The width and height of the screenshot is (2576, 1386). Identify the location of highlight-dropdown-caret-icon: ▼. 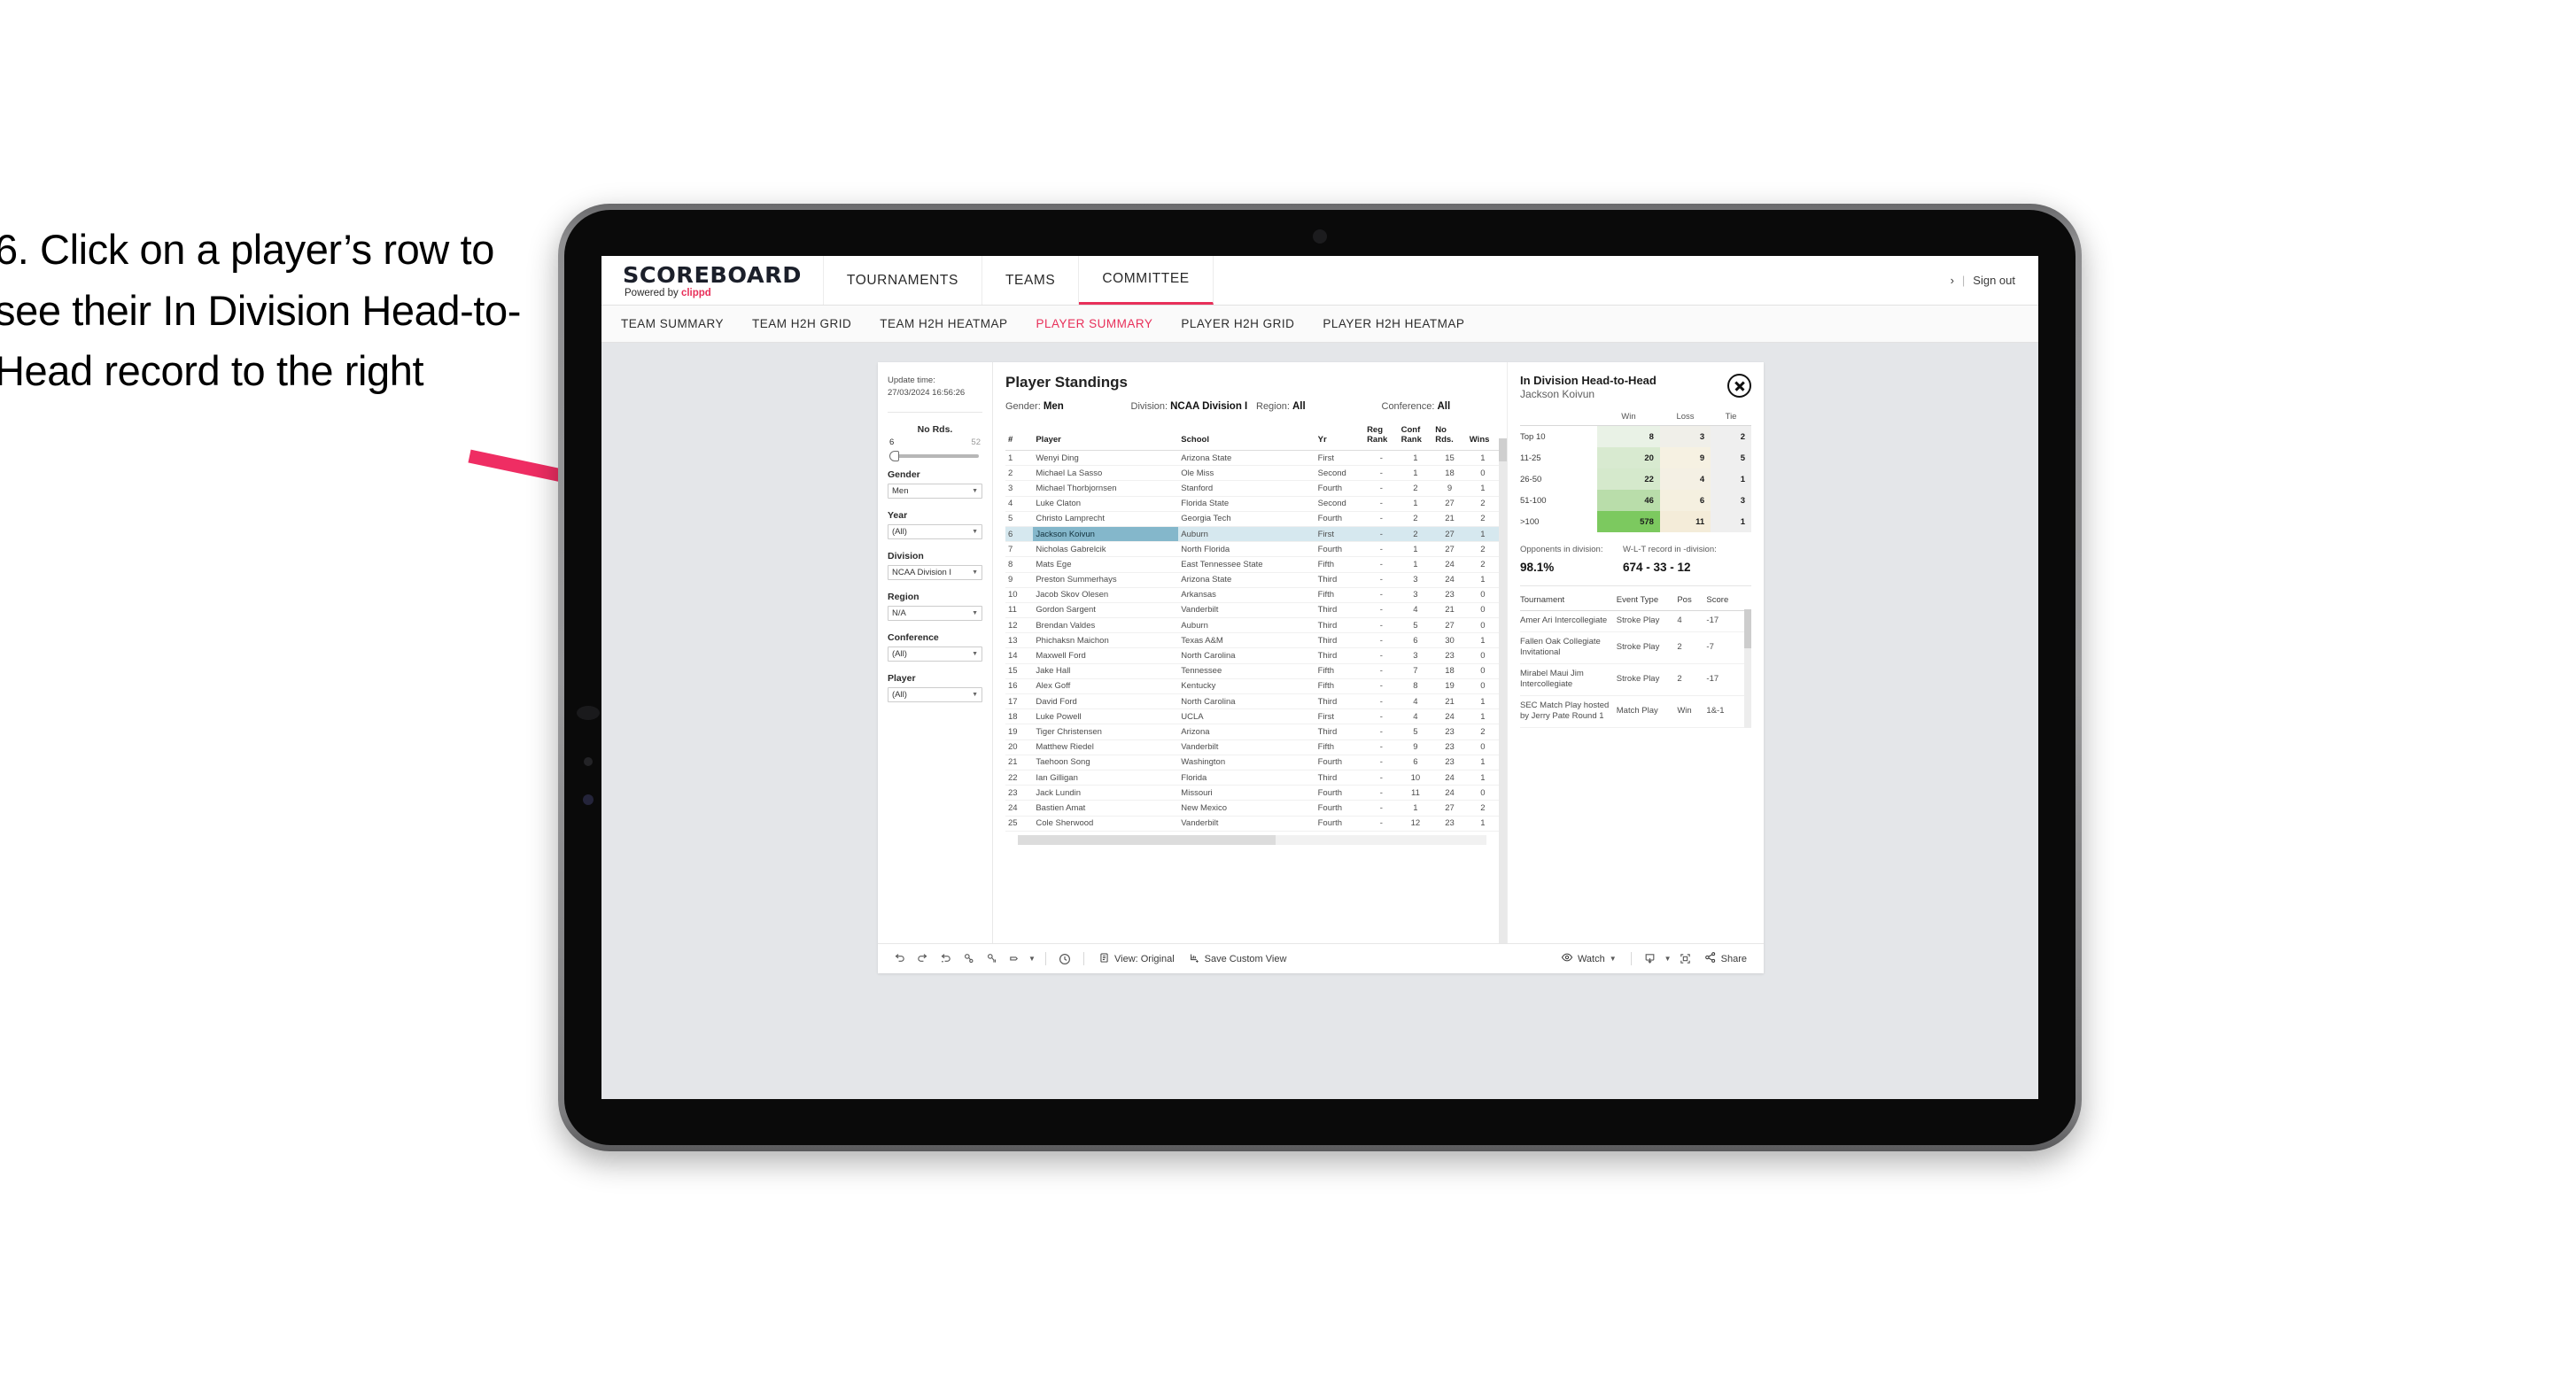
(1032, 960).